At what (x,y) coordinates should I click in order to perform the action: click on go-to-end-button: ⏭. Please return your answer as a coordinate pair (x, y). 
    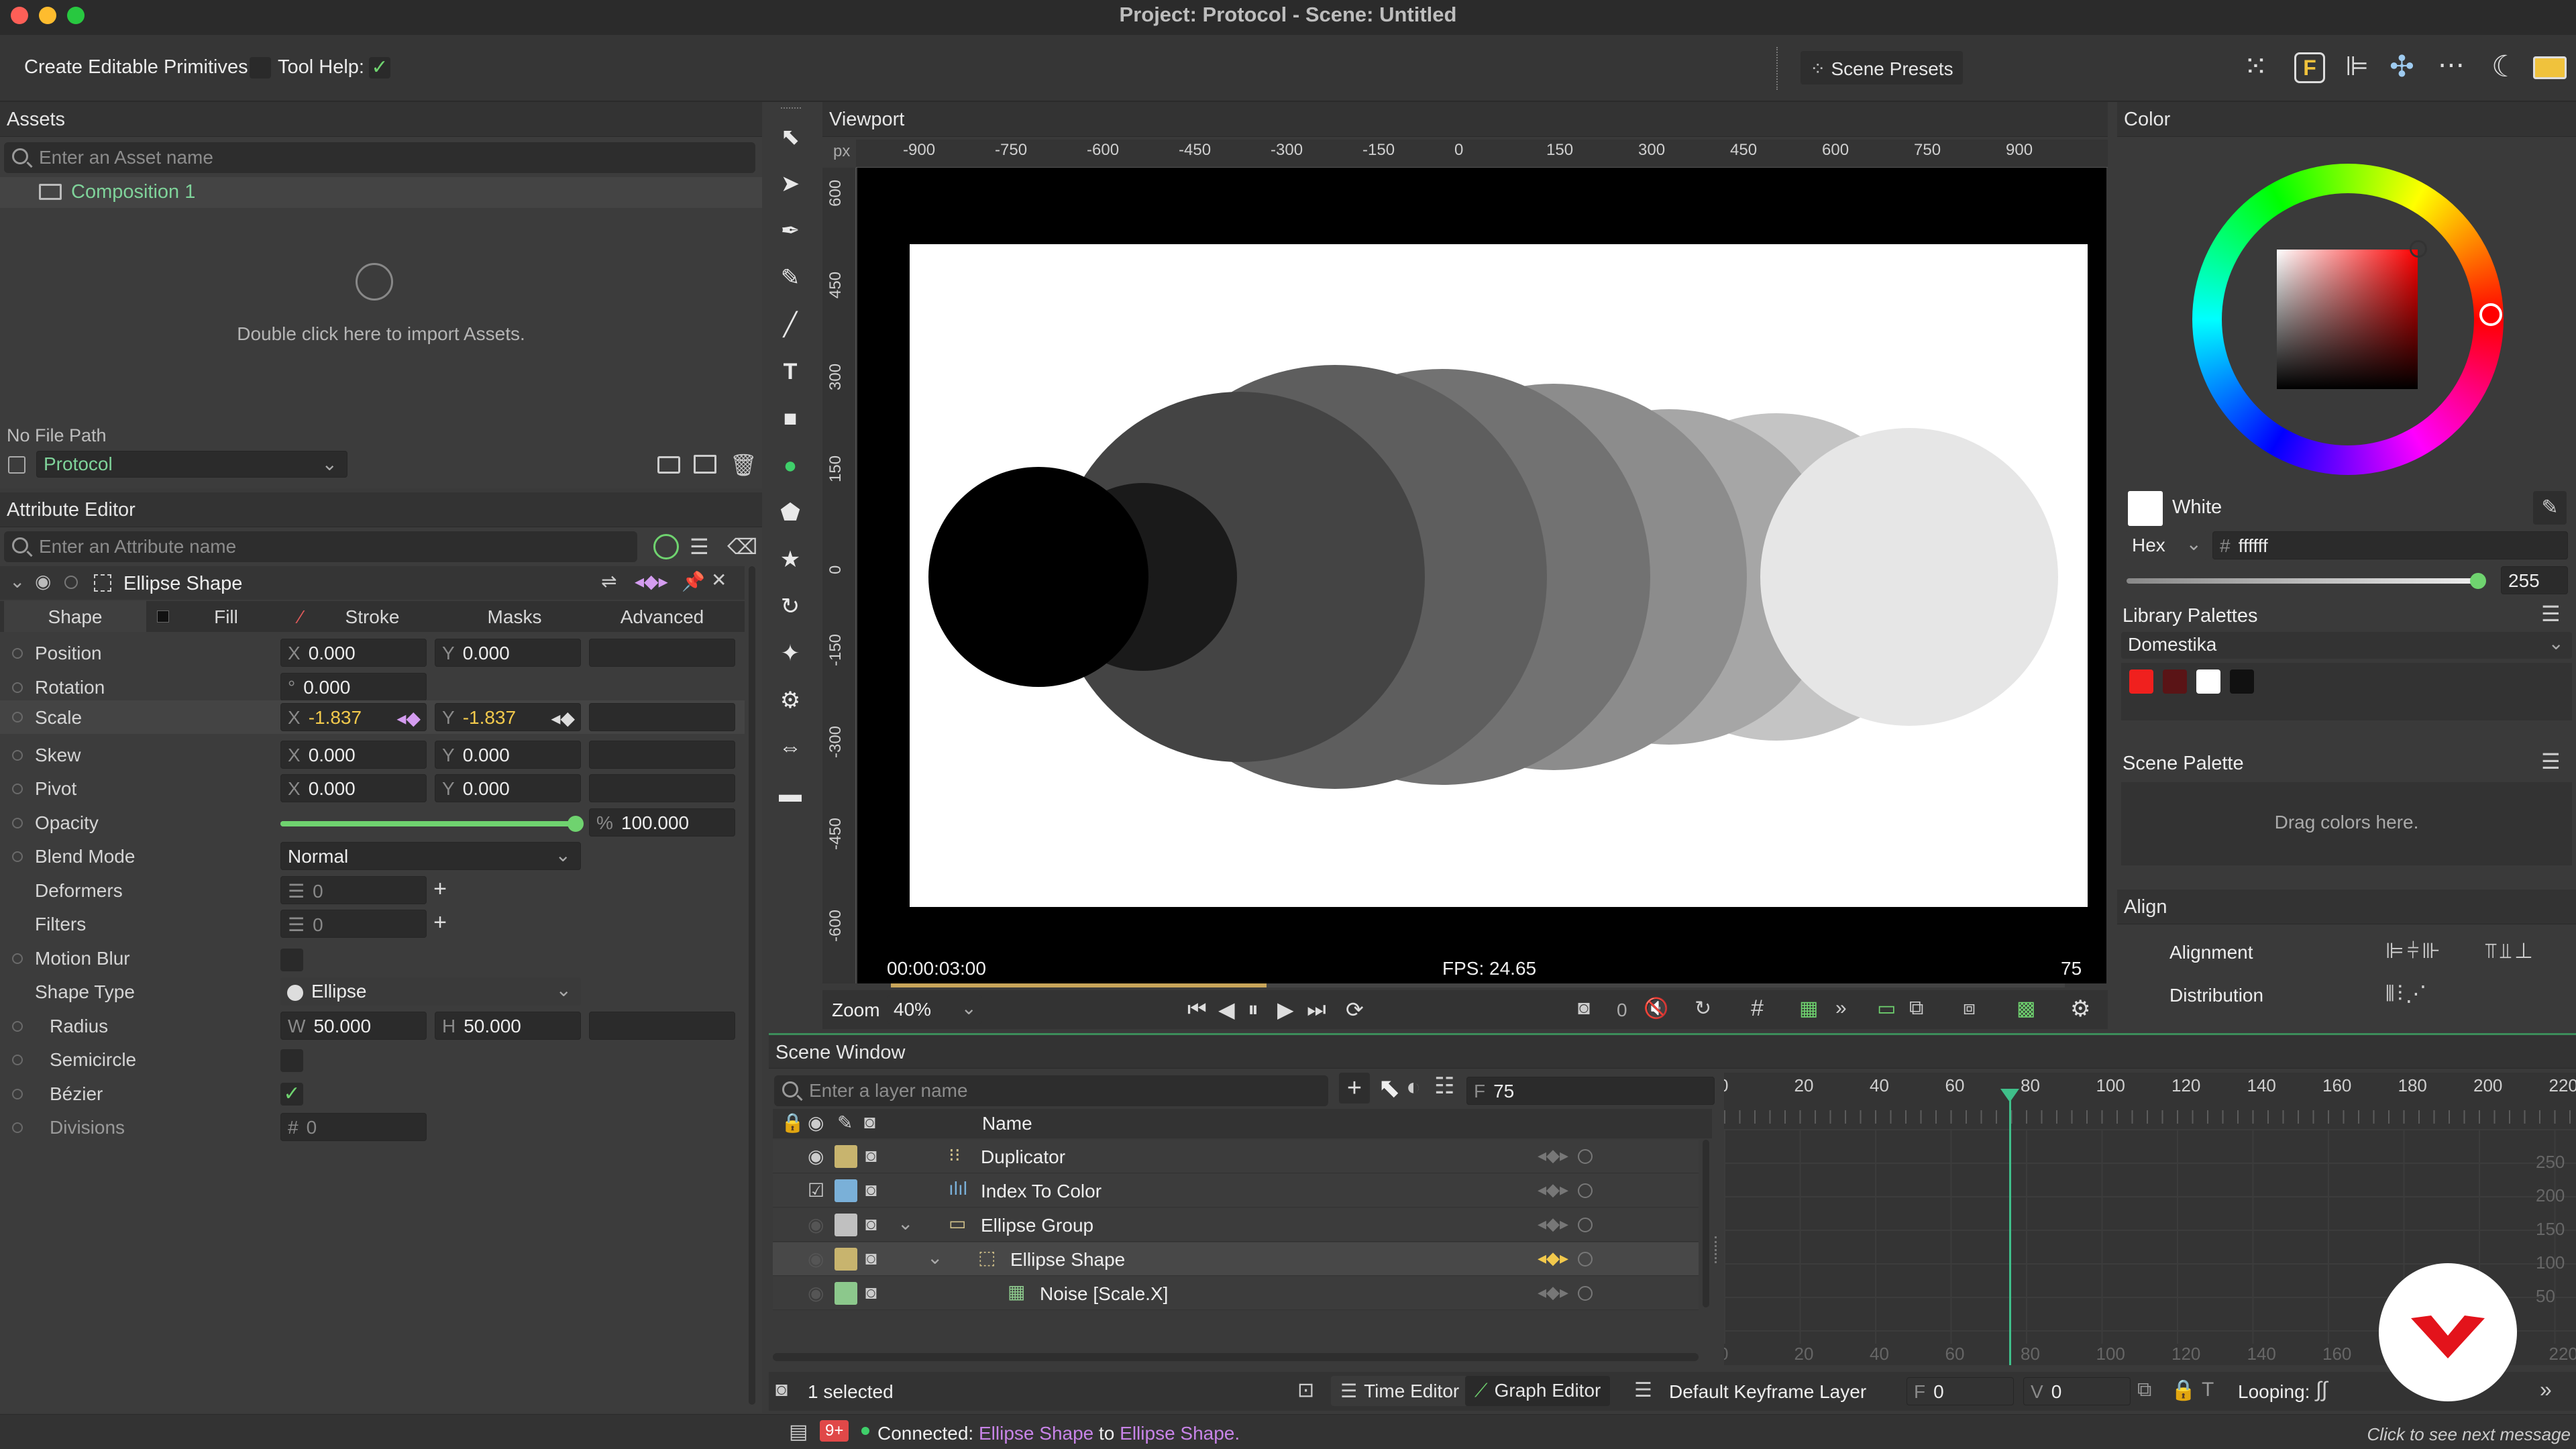
    Looking at the image, I should click on (1316, 1009).